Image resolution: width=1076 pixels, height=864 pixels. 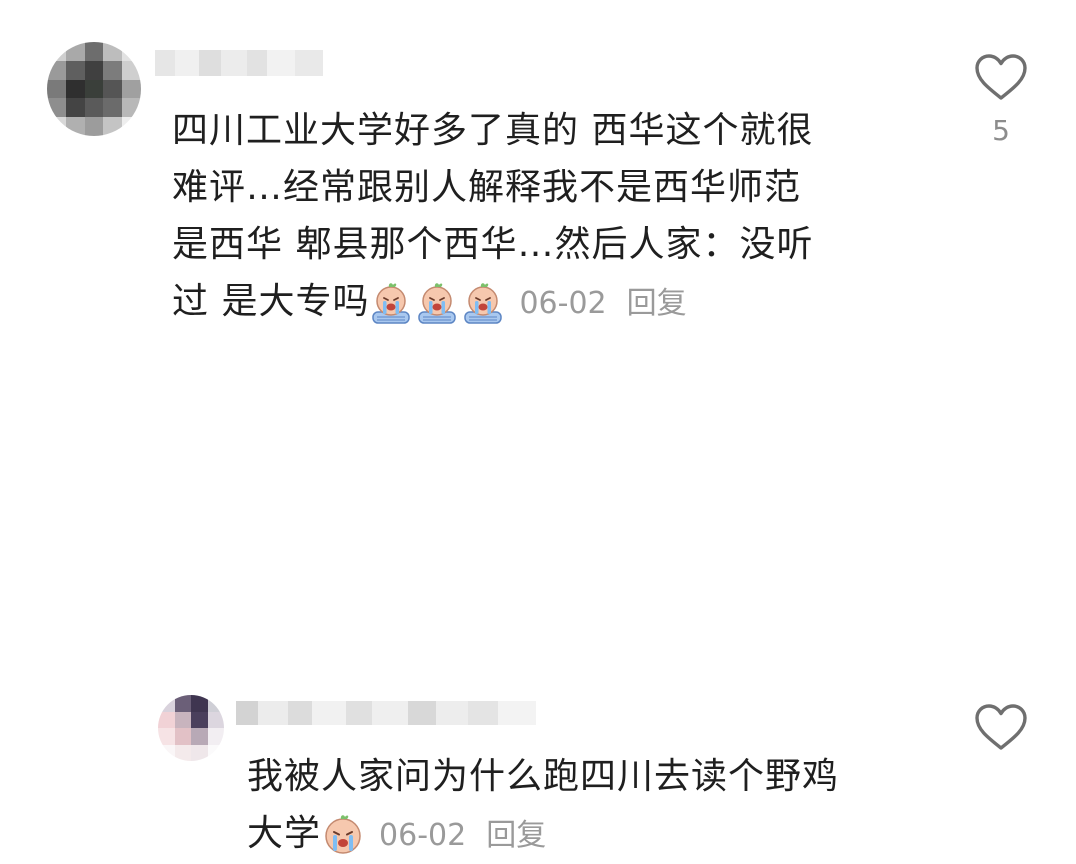 What do you see at coordinates (493, 130) in the screenshot?
I see `comment-line: 四川工业大学好多了真的 西华这个就很` at bounding box center [493, 130].